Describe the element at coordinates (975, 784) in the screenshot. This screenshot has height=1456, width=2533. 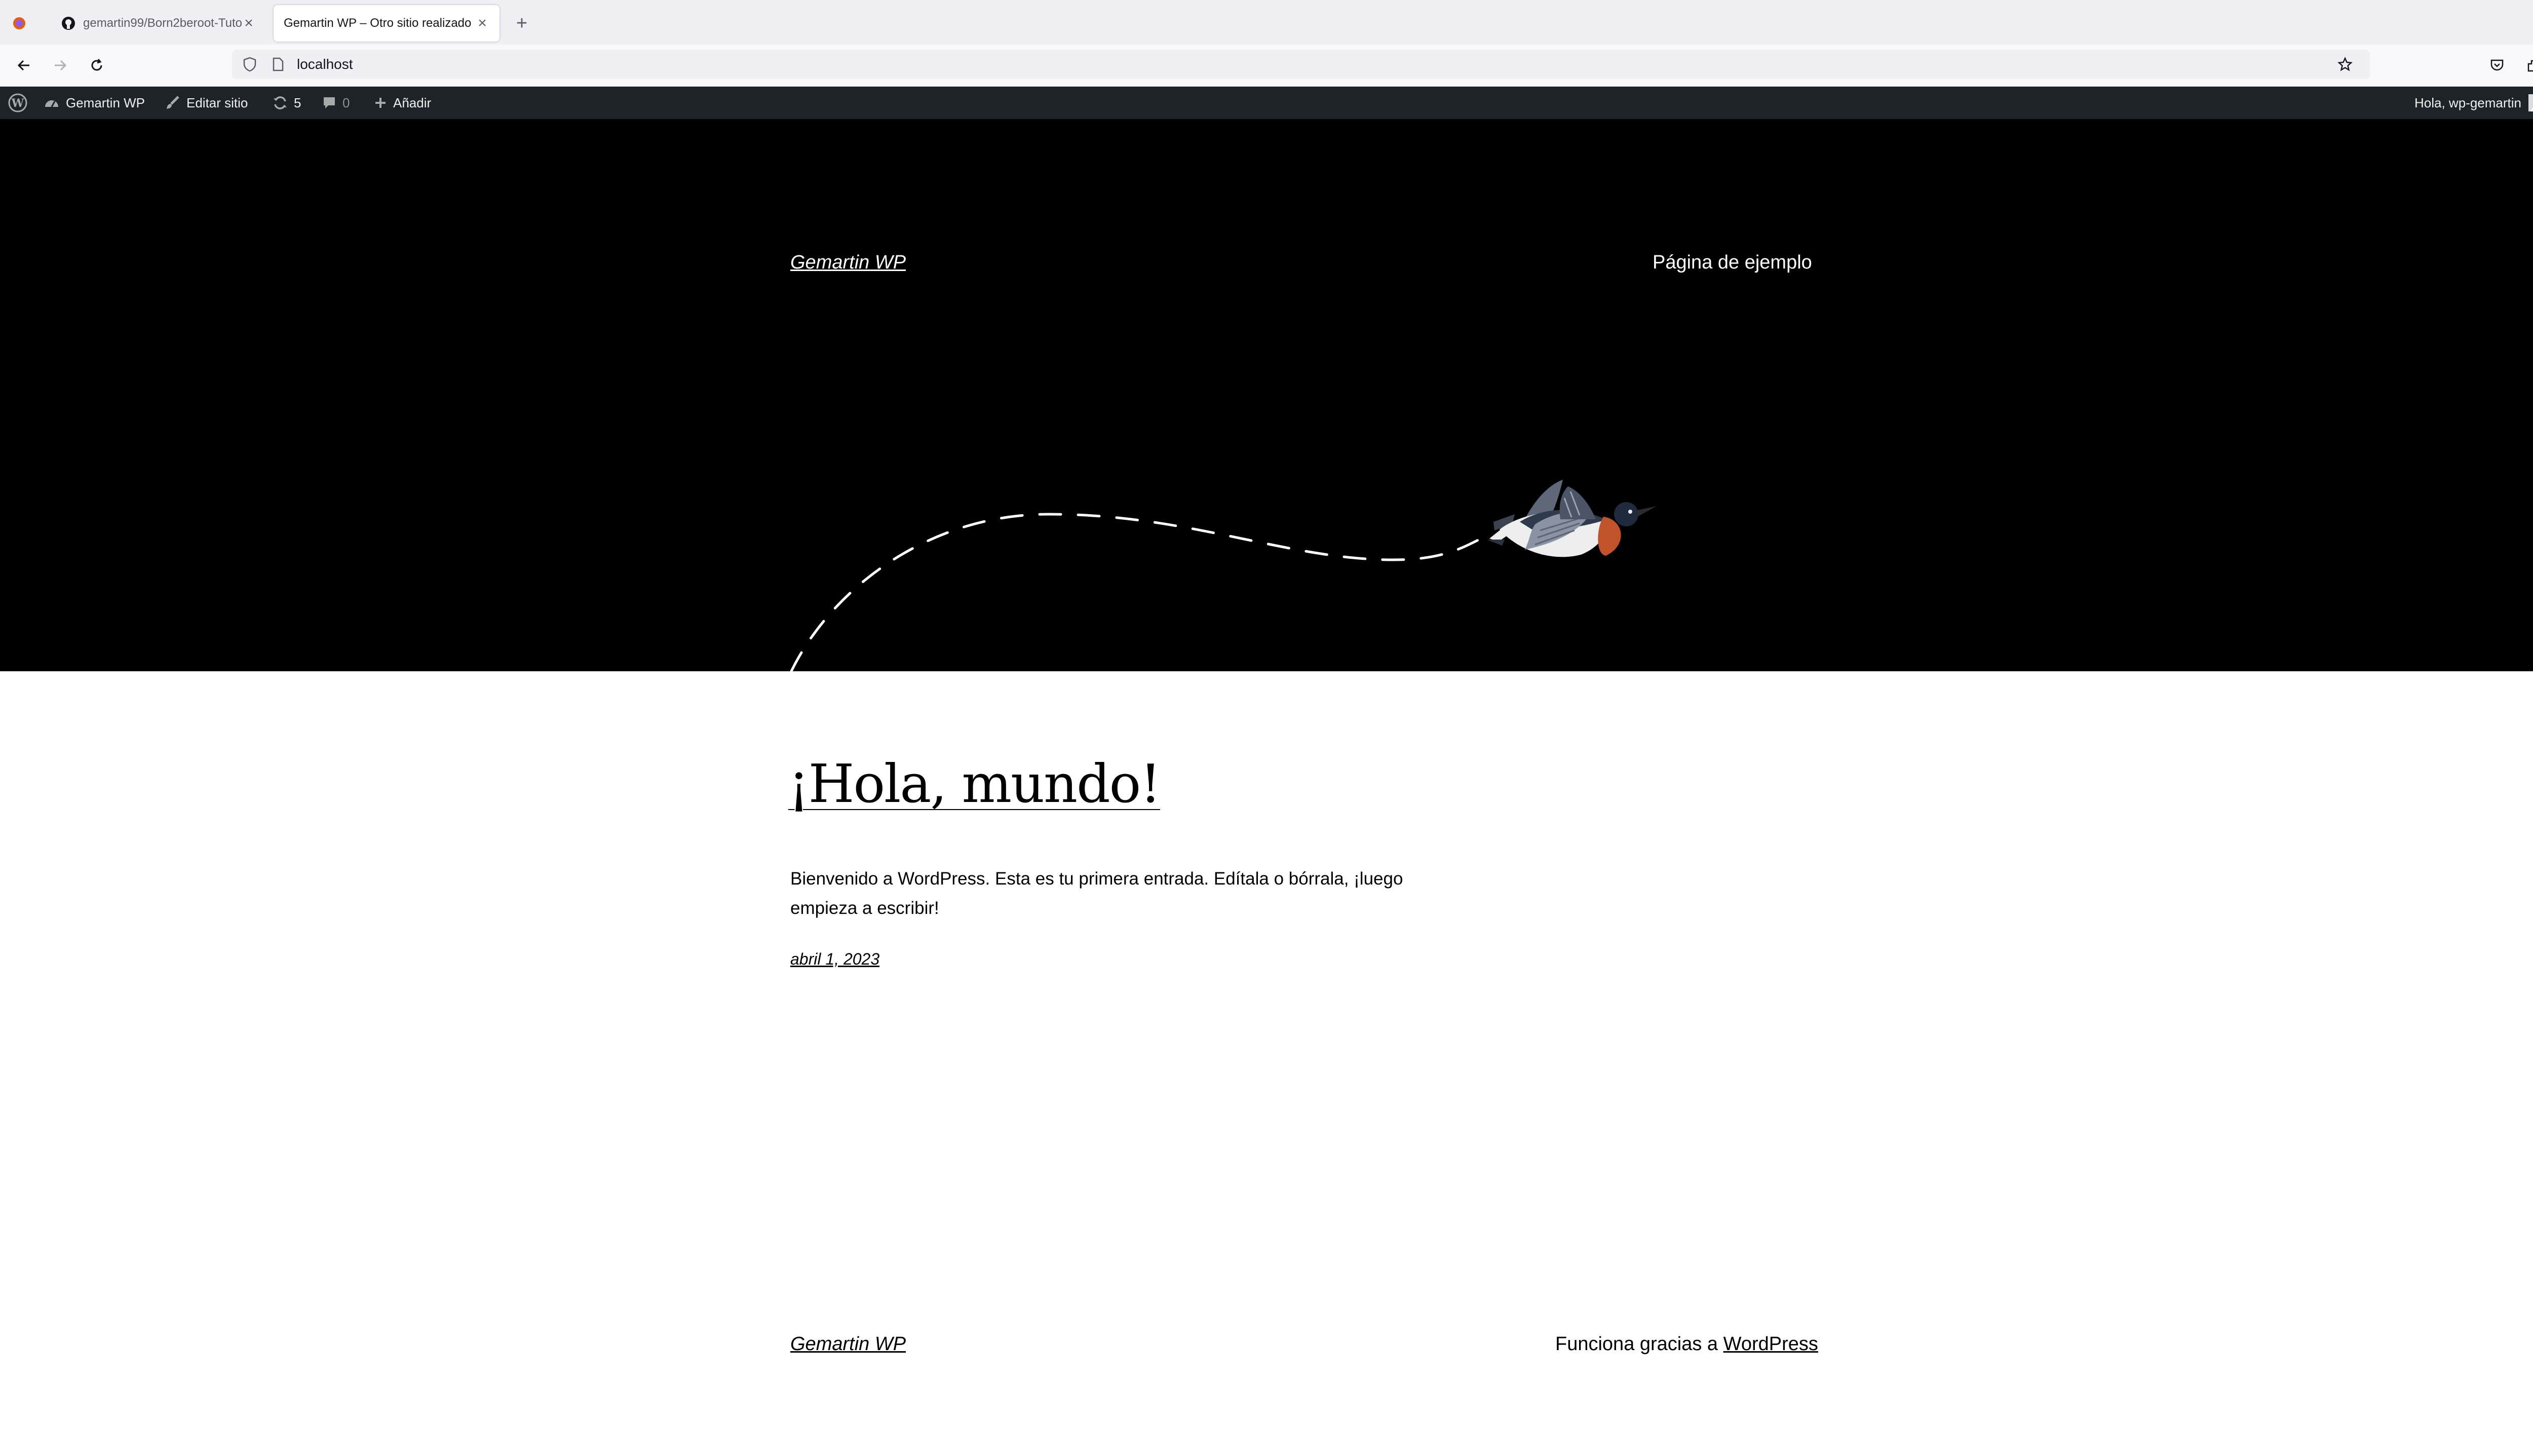
I see `post-title: ¡Hola, mundo!` at that location.